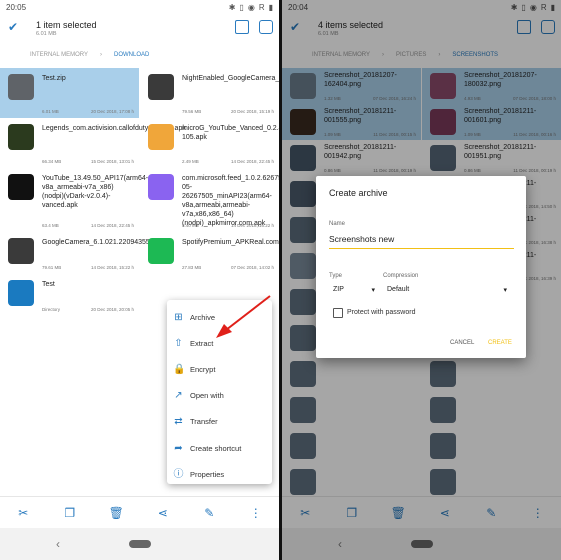 The height and width of the screenshot is (560, 561). Describe the element at coordinates (178, 474) in the screenshot. I see `info-icon: ⓘ` at that location.